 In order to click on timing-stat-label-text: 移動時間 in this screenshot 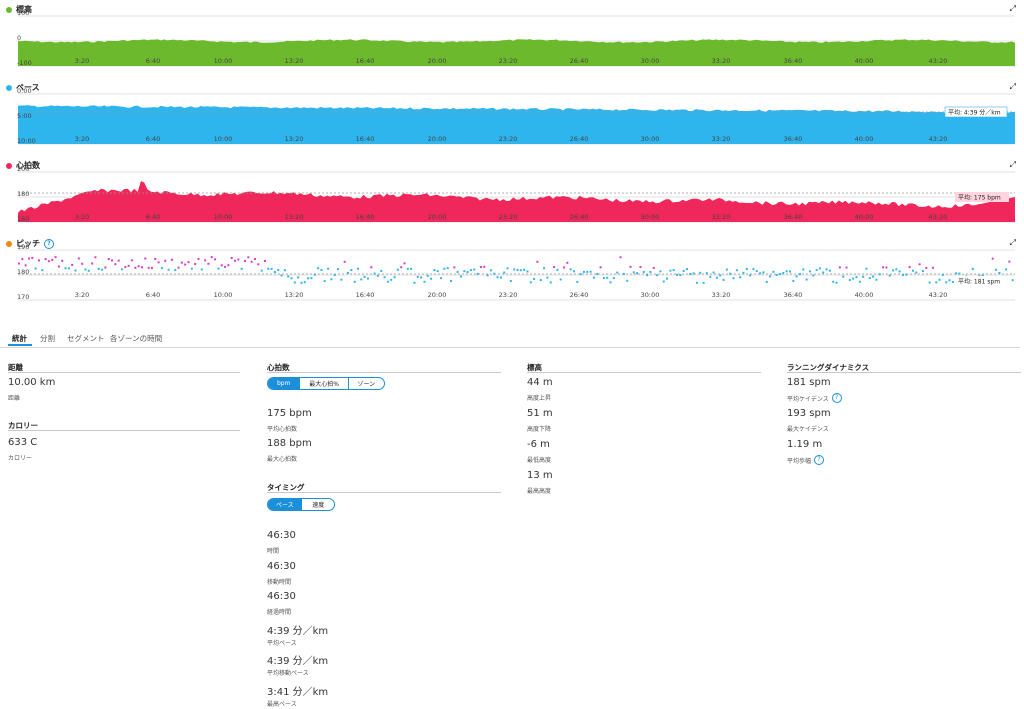, I will do `click(279, 582)`.